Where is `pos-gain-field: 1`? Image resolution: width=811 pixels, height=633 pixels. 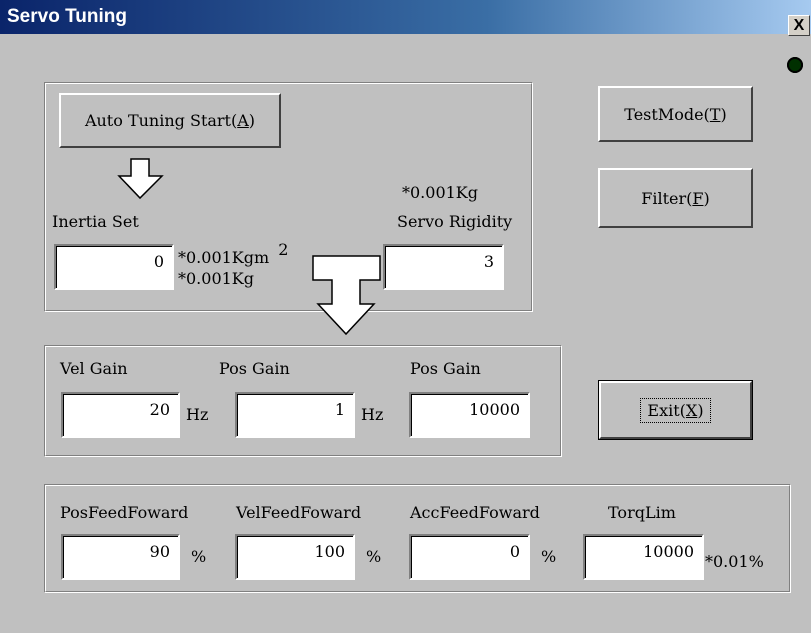 pos-gain-field: 1 is located at coordinates (295, 415).